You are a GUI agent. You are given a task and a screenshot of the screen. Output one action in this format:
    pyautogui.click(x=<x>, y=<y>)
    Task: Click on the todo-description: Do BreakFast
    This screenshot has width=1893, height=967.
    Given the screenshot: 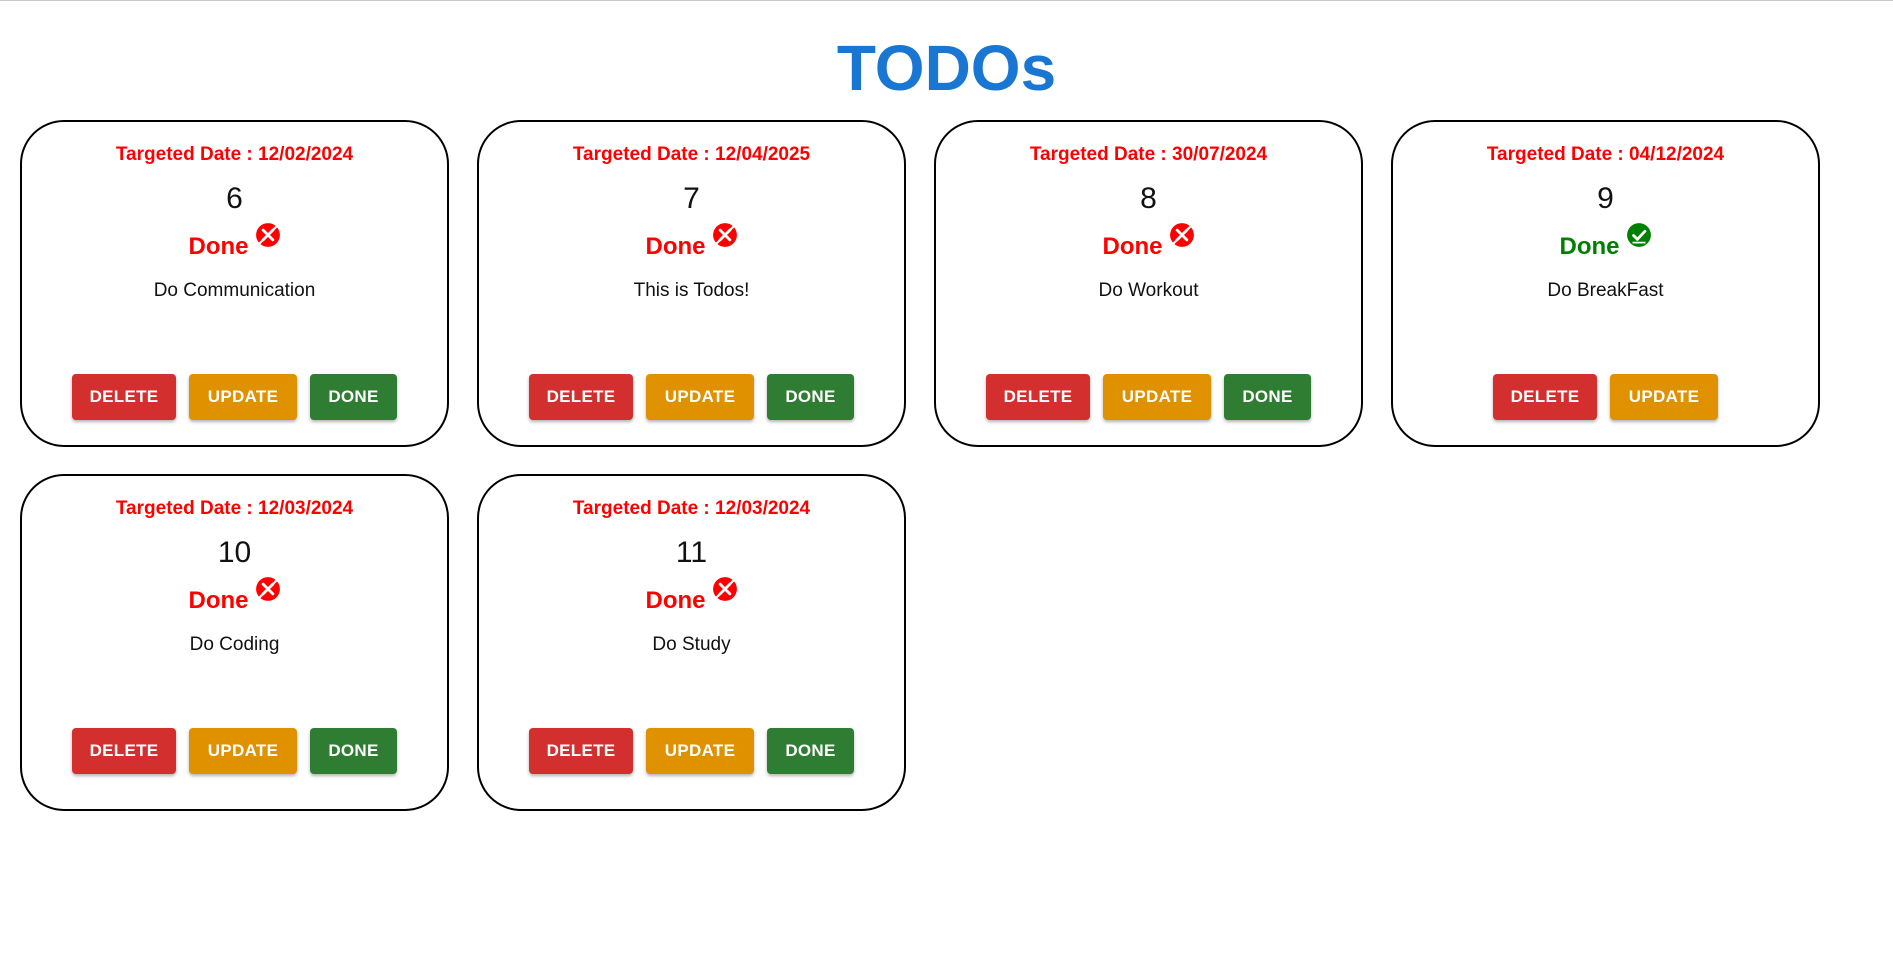 What is the action you would take?
    pyautogui.click(x=1605, y=290)
    